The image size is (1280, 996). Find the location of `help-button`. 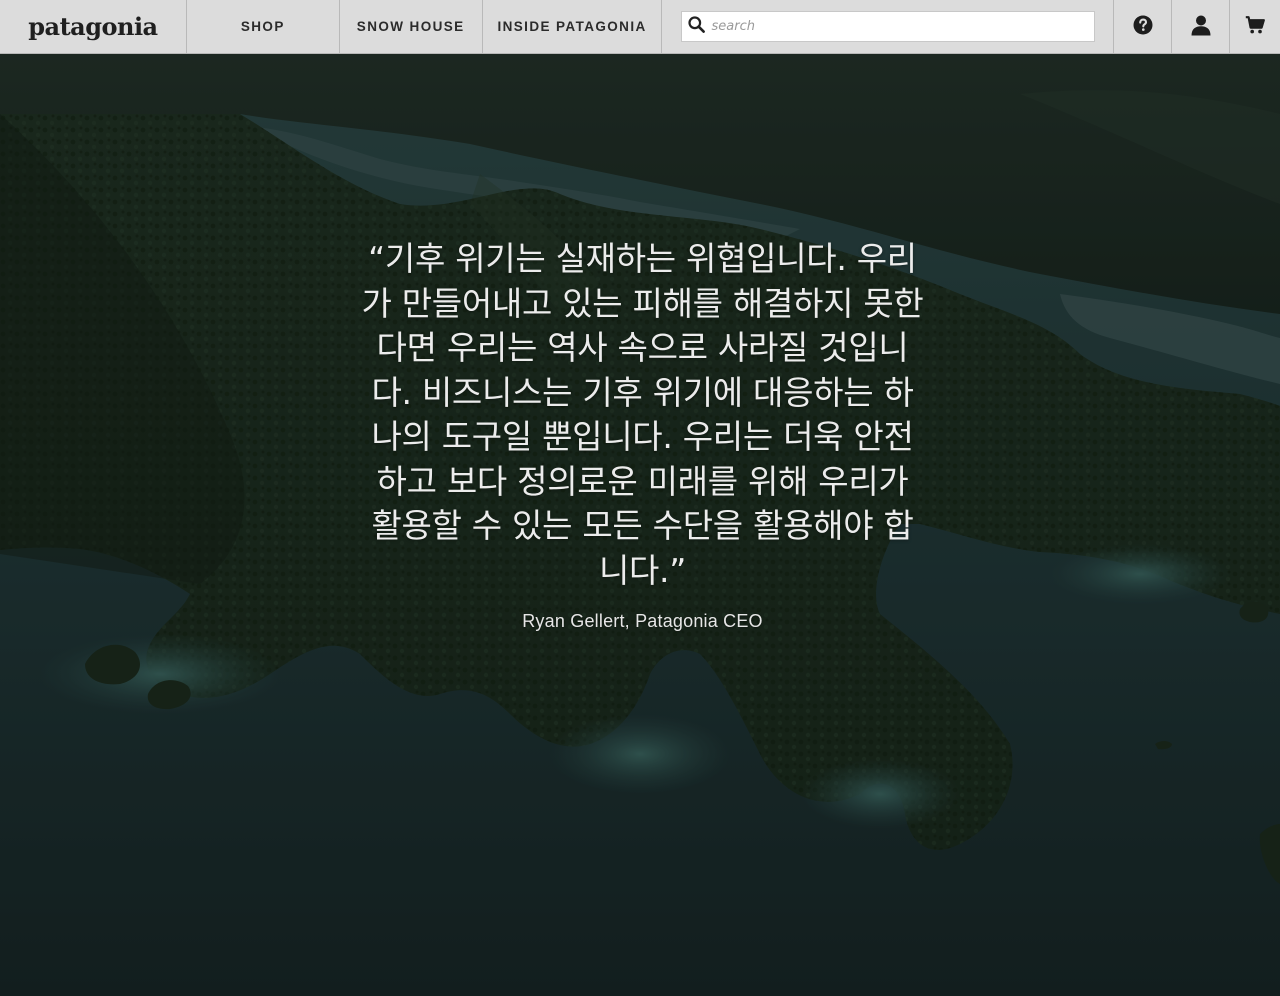

help-button is located at coordinates (1143, 26).